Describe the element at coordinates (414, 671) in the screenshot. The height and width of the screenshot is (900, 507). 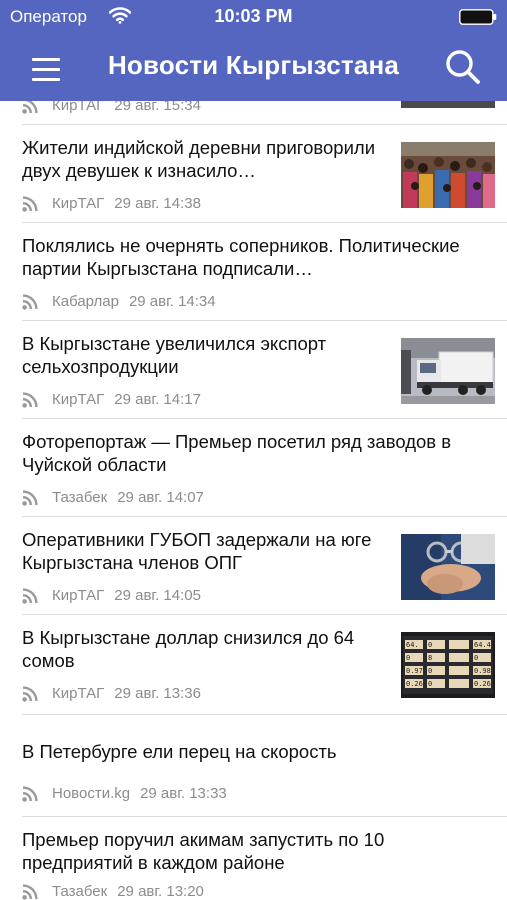
I see `svg-text: 0.97` at that location.